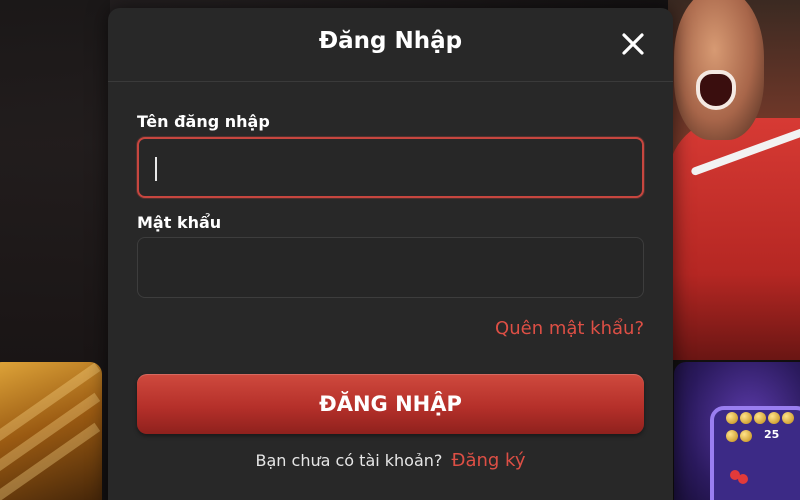  I want to click on password-label: Mật khẩu, so click(179, 222).